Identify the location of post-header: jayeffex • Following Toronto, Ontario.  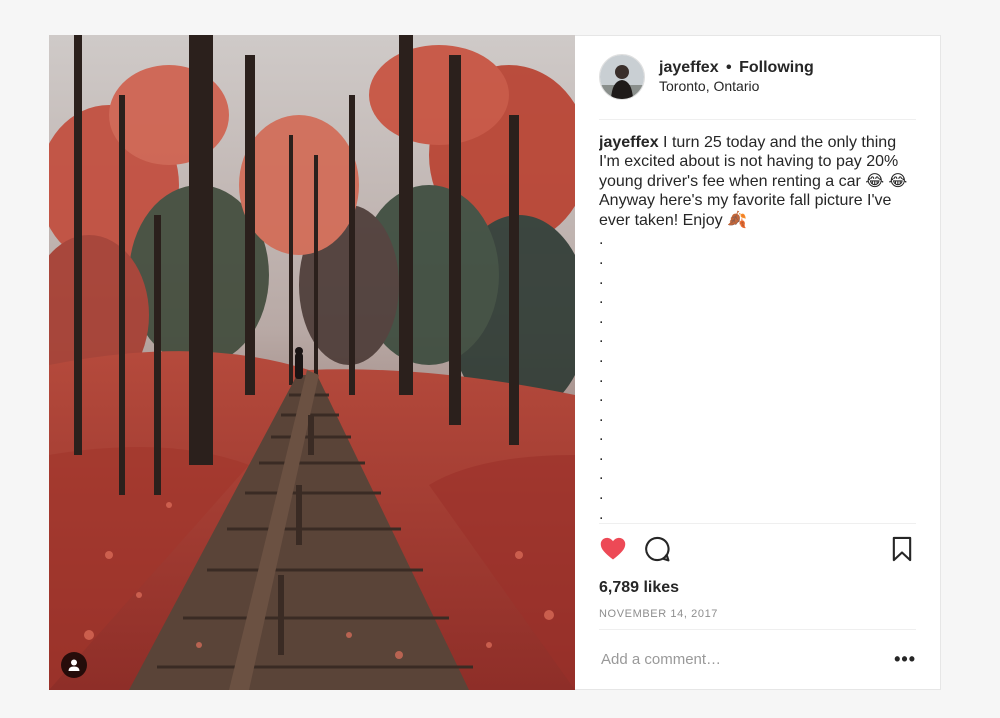
(757, 78).